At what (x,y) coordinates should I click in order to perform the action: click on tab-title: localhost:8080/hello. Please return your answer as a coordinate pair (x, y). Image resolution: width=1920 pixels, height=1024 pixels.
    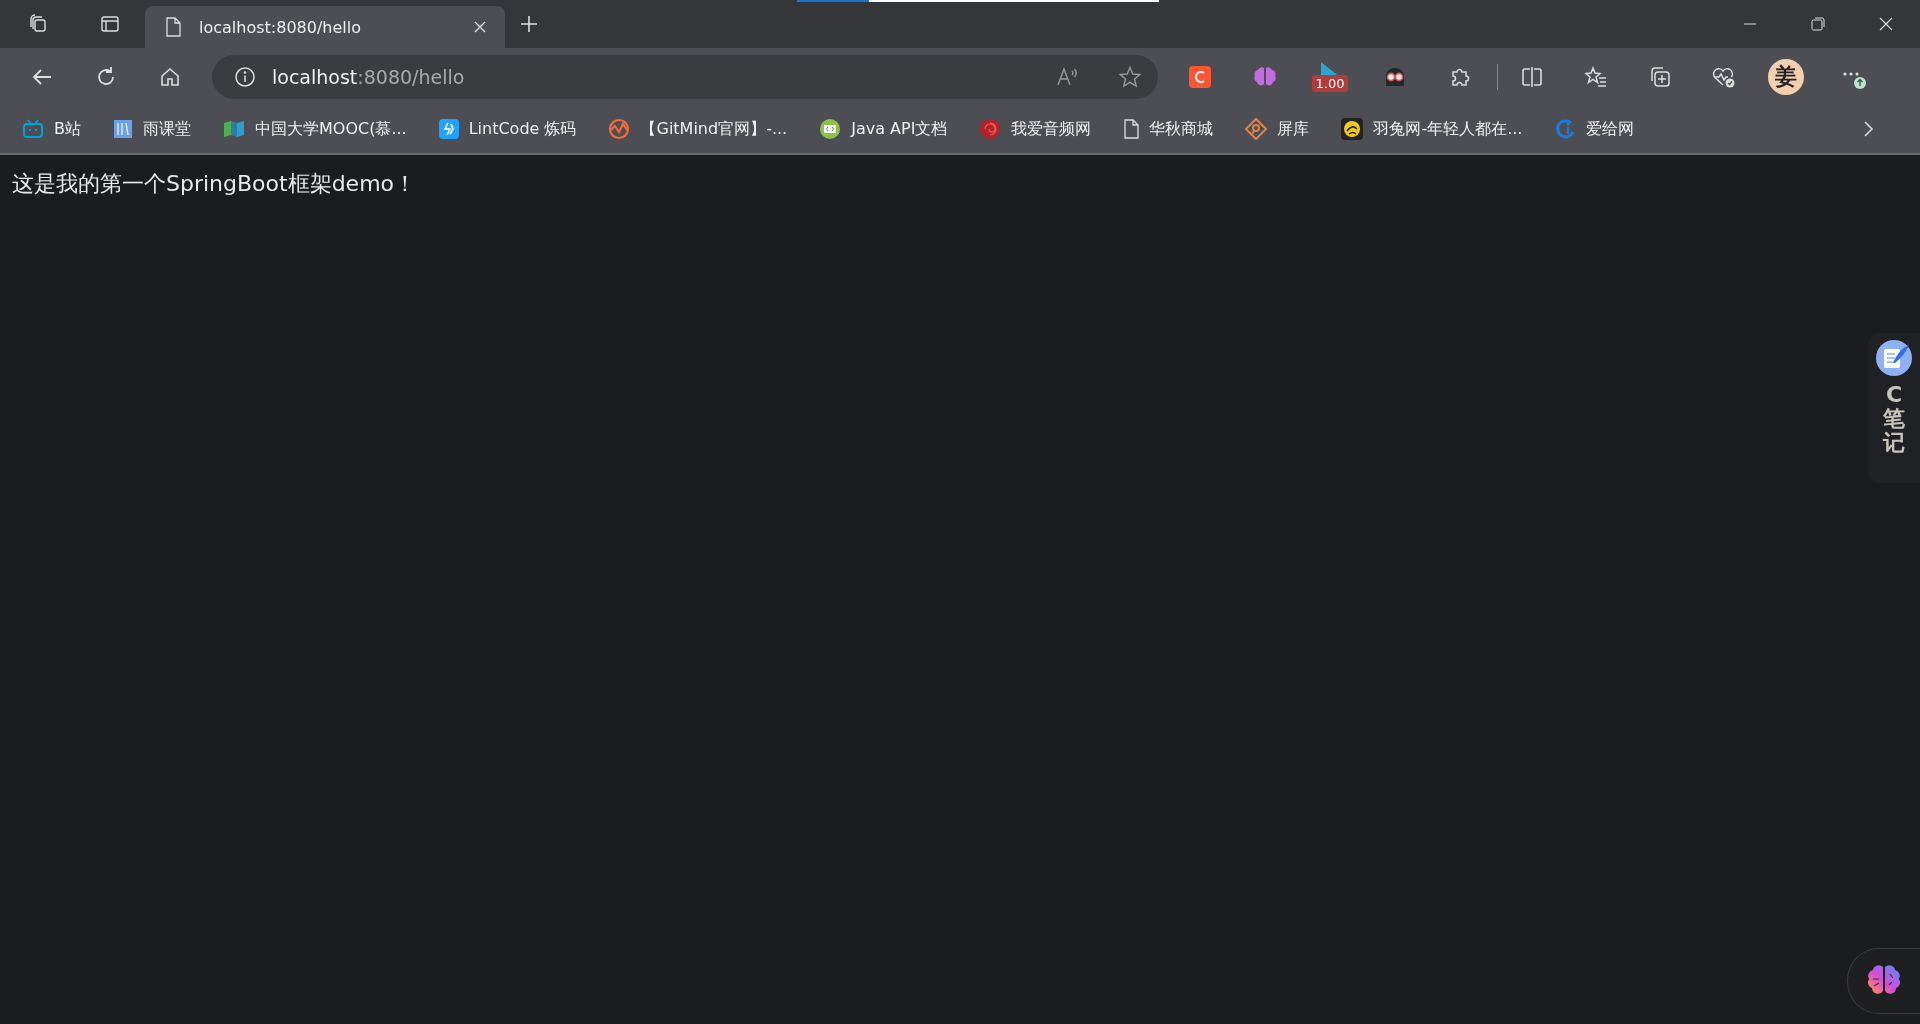
    Looking at the image, I should click on (280, 27).